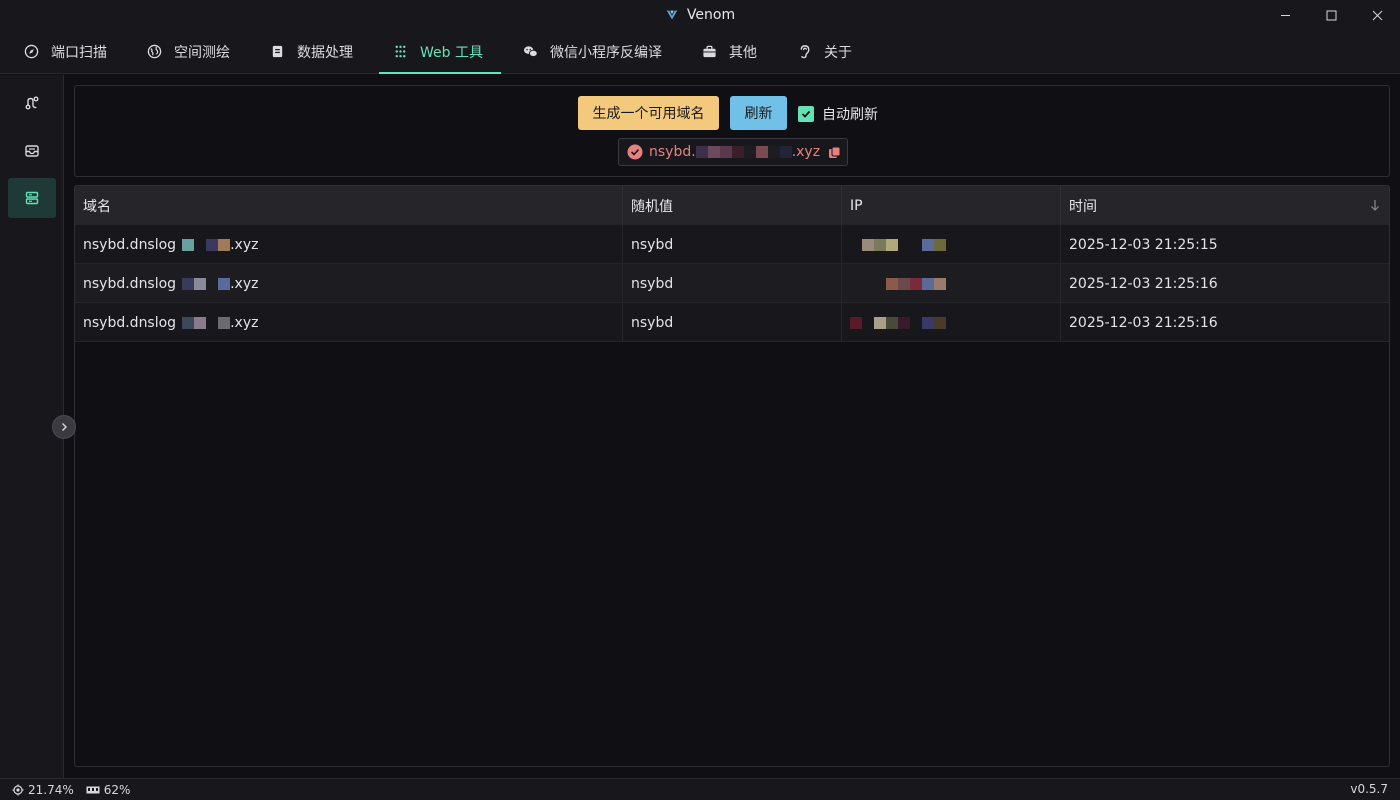 The image size is (1400, 800). What do you see at coordinates (202, 52) in the screenshot?
I see `menu-item-label: 空间测绘` at bounding box center [202, 52].